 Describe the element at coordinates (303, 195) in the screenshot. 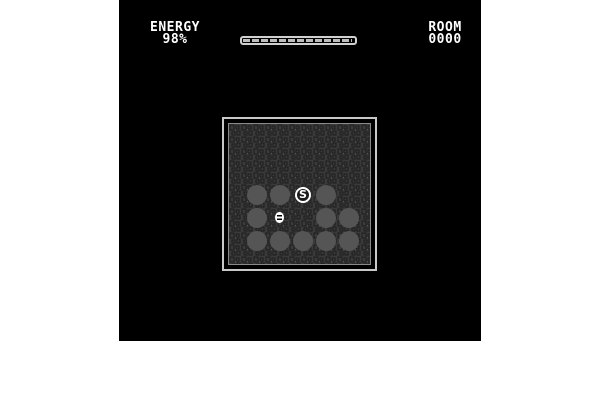

I see `save-point: S` at that location.